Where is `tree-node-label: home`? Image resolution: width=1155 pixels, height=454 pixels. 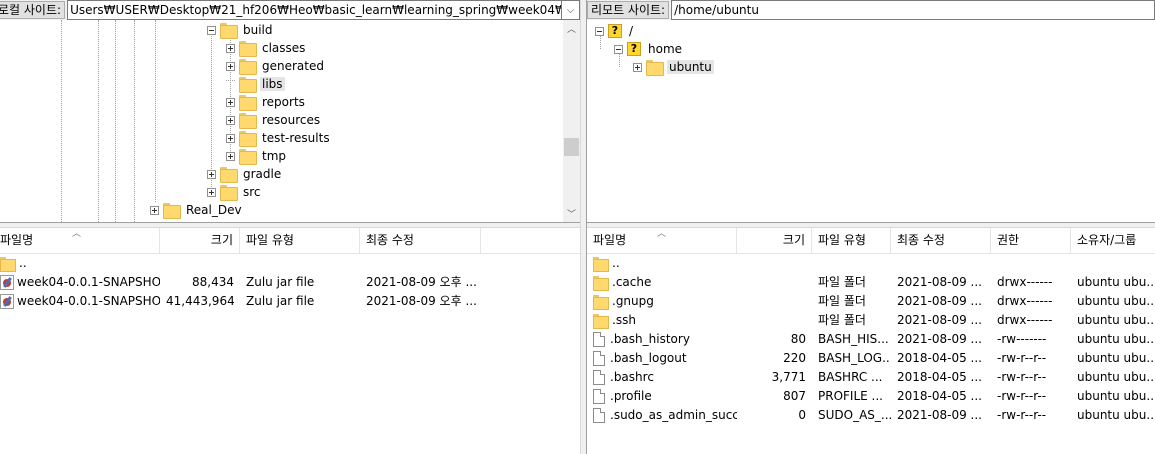 tree-node-label: home is located at coordinates (665, 49).